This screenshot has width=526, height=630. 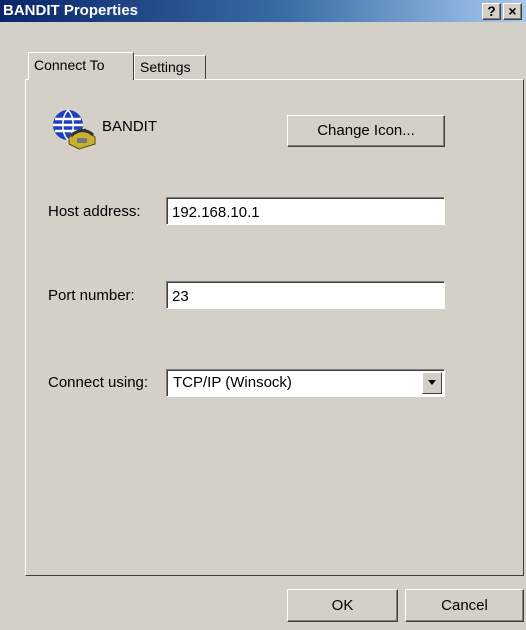 What do you see at coordinates (81, 66) in the screenshot?
I see `tab-connect-to: Connect To` at bounding box center [81, 66].